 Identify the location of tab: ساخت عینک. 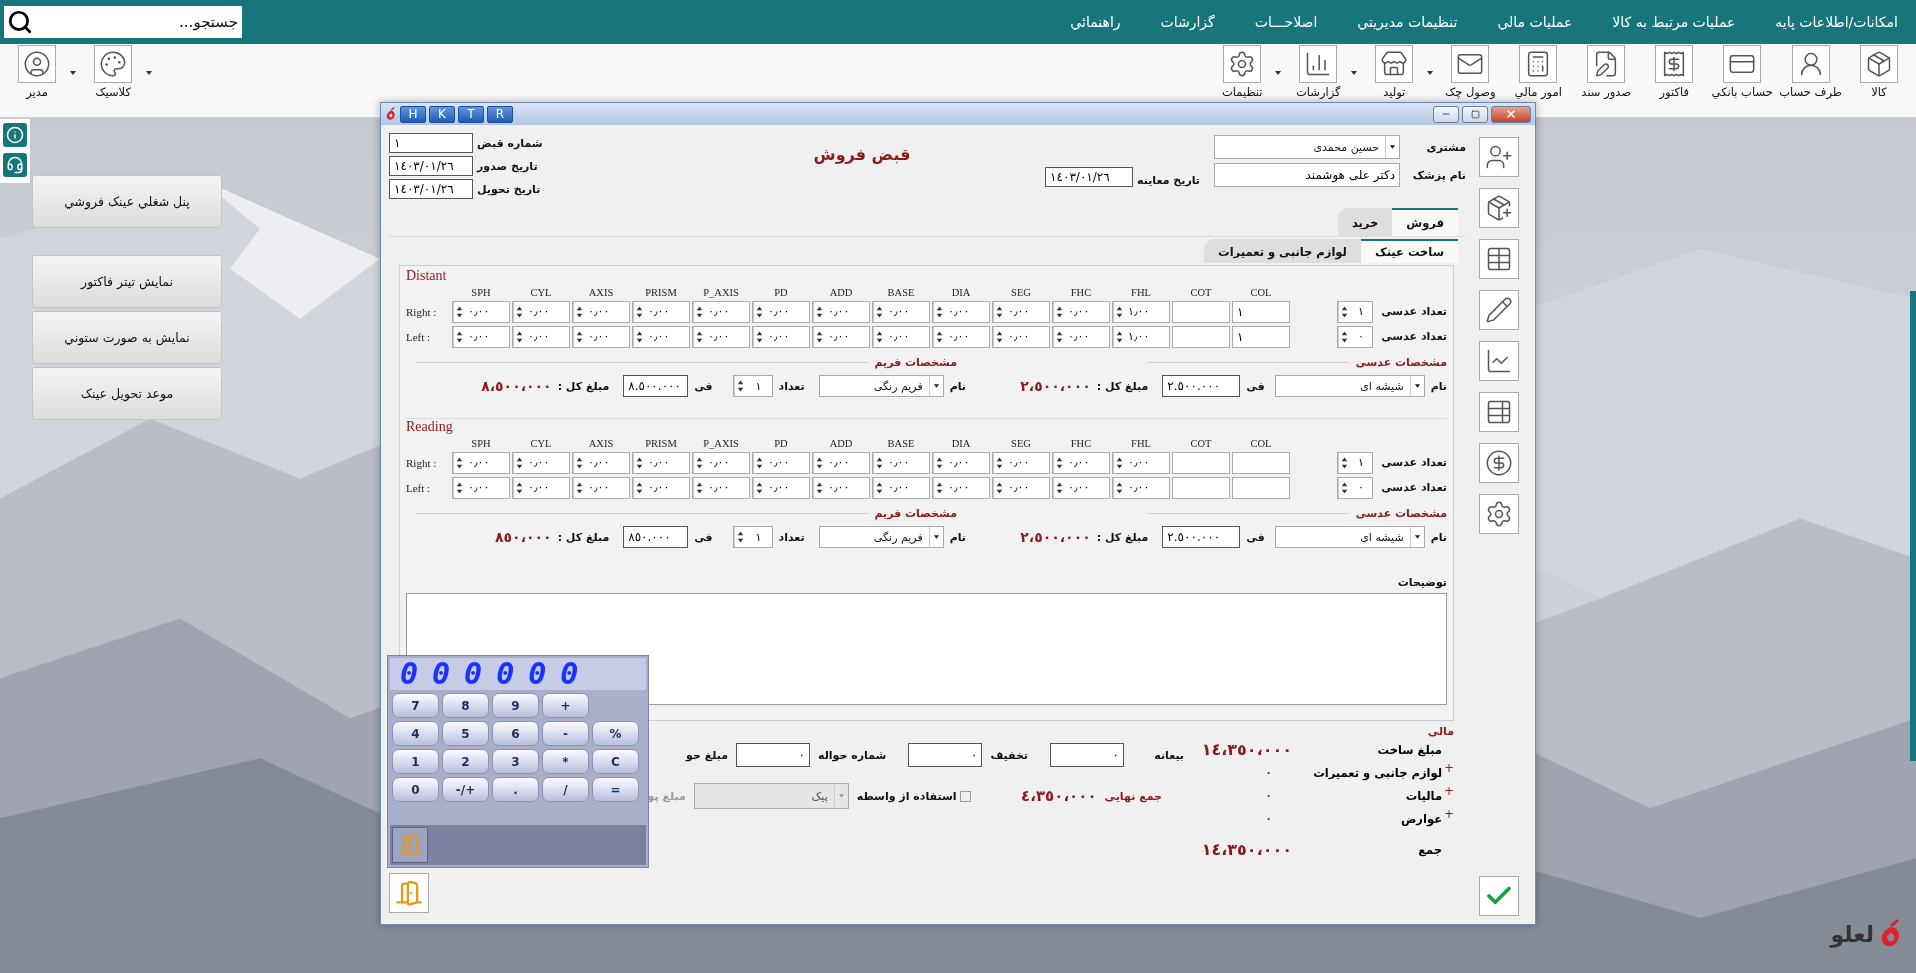
(1409, 251).